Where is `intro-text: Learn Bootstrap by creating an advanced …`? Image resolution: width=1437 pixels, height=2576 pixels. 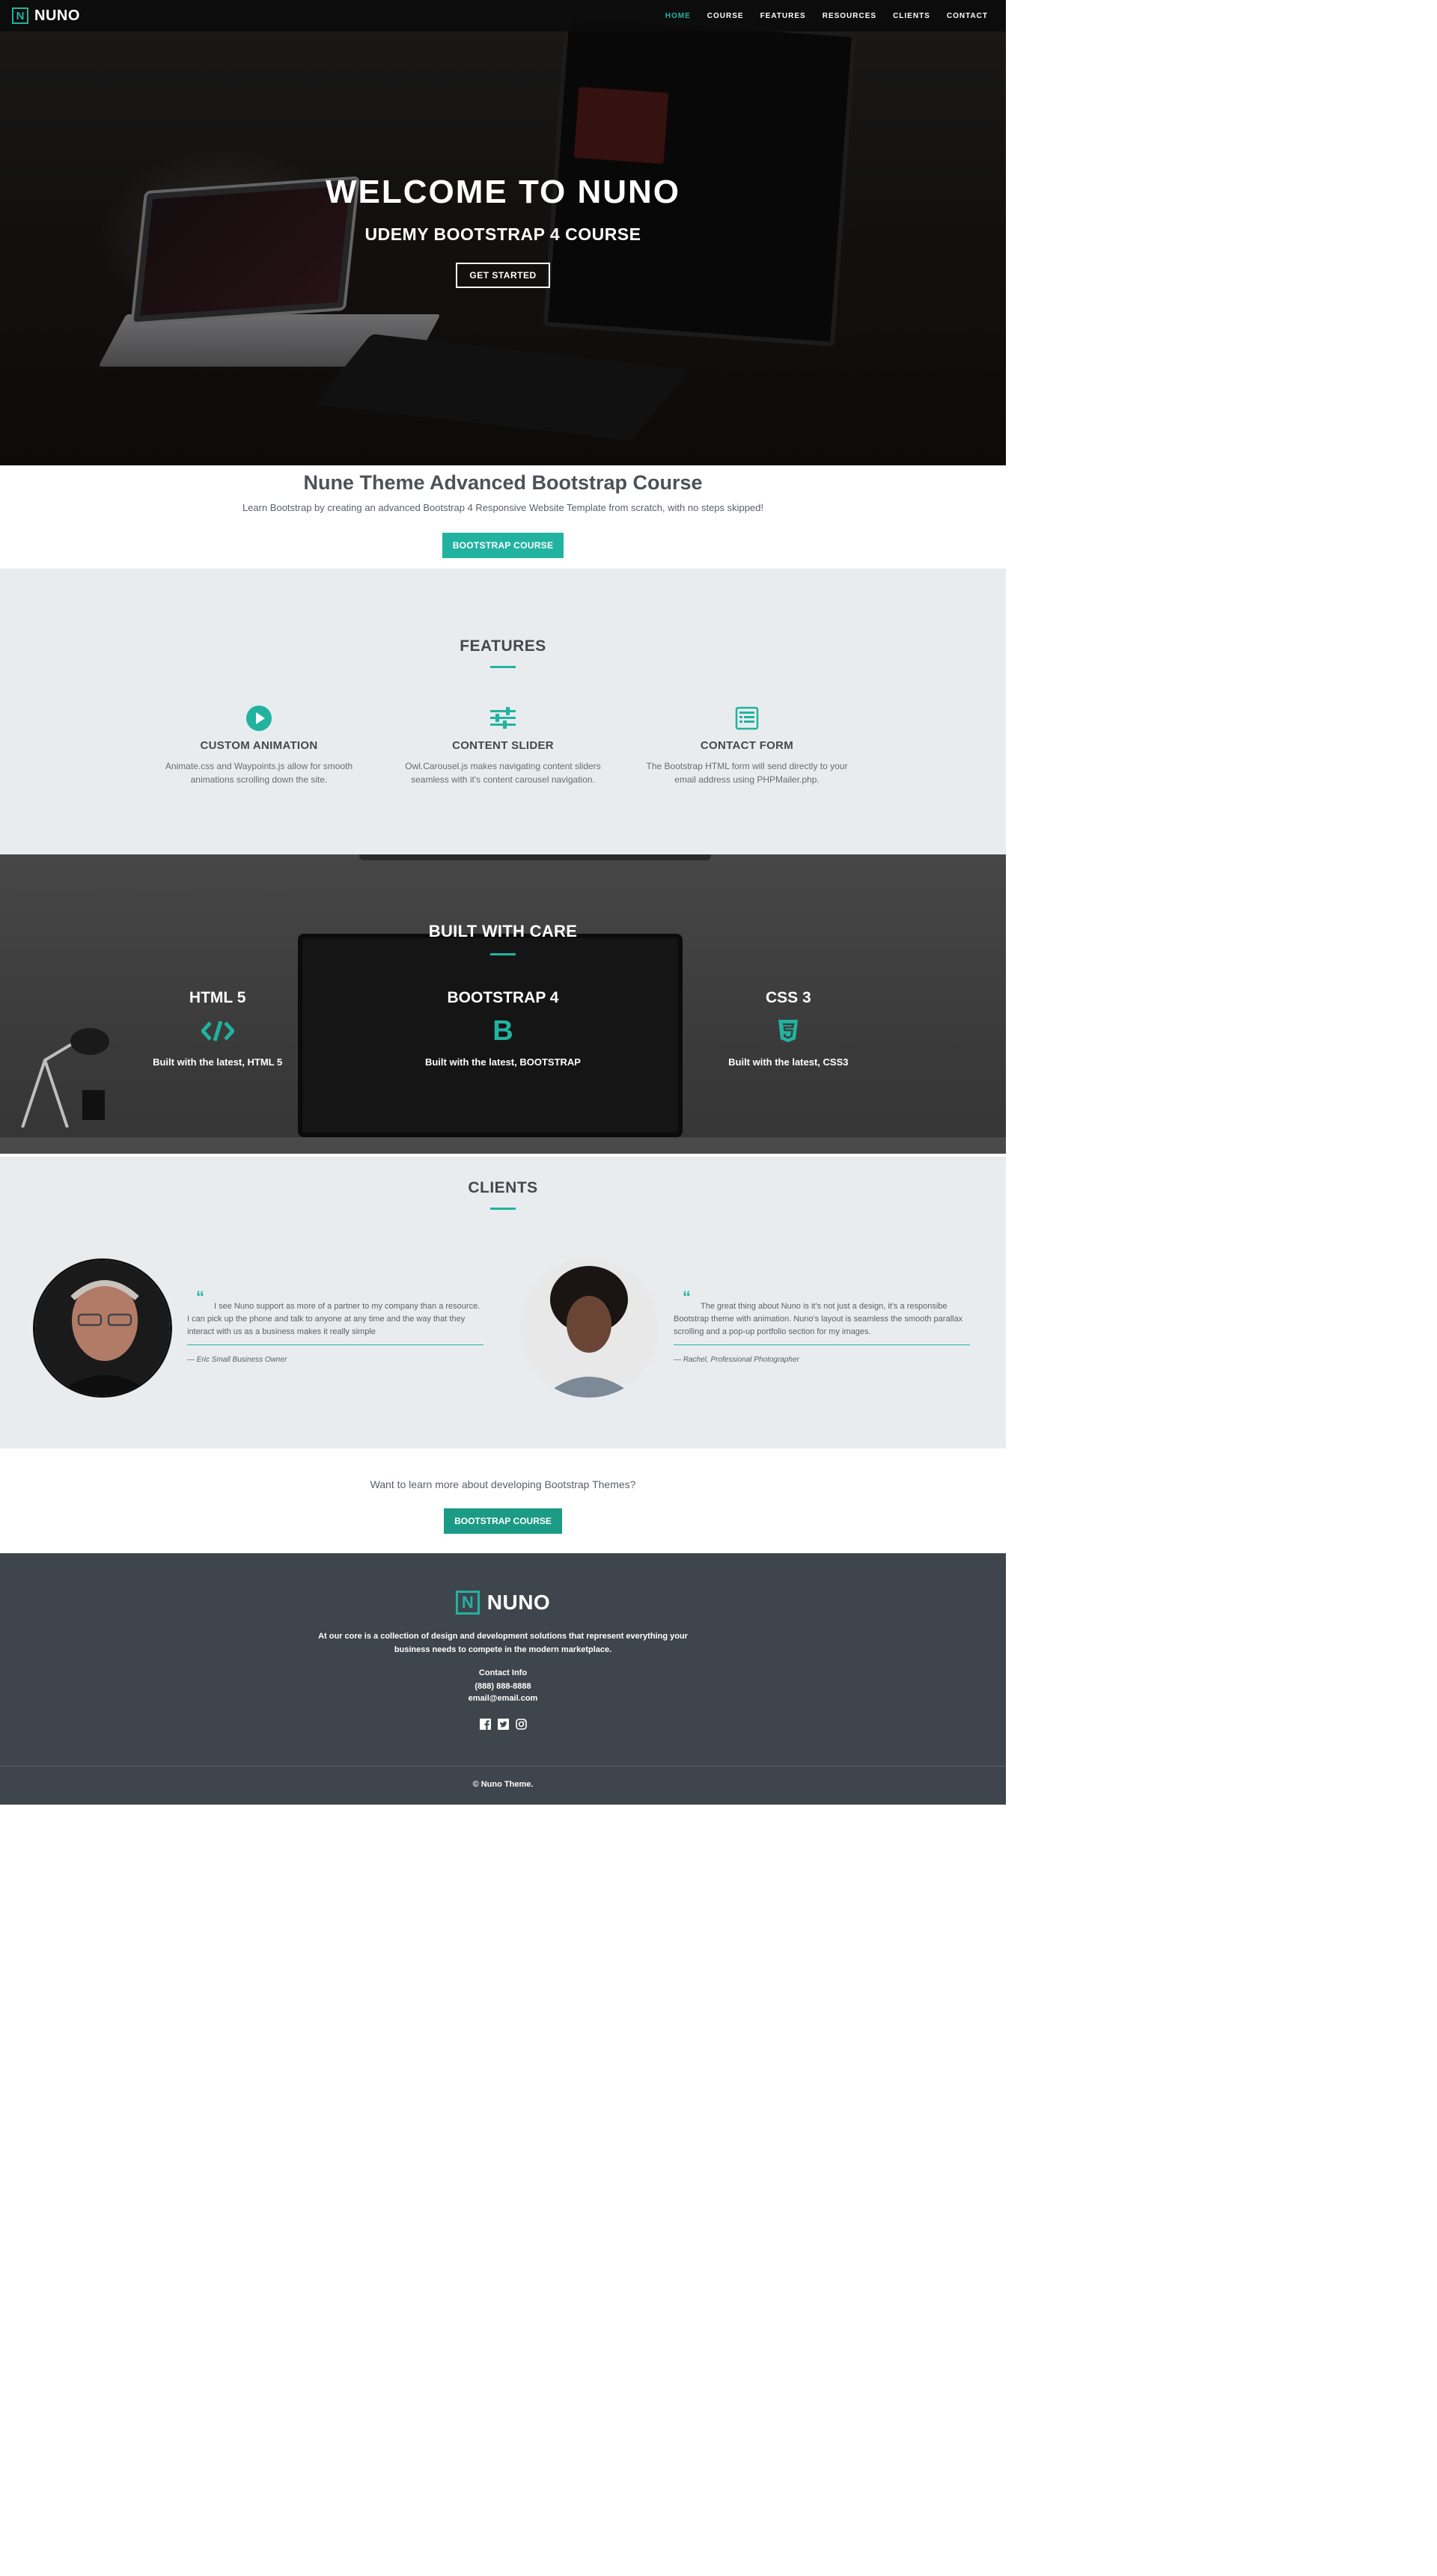 intro-text: Learn Bootstrap by creating an advanced … is located at coordinates (503, 507).